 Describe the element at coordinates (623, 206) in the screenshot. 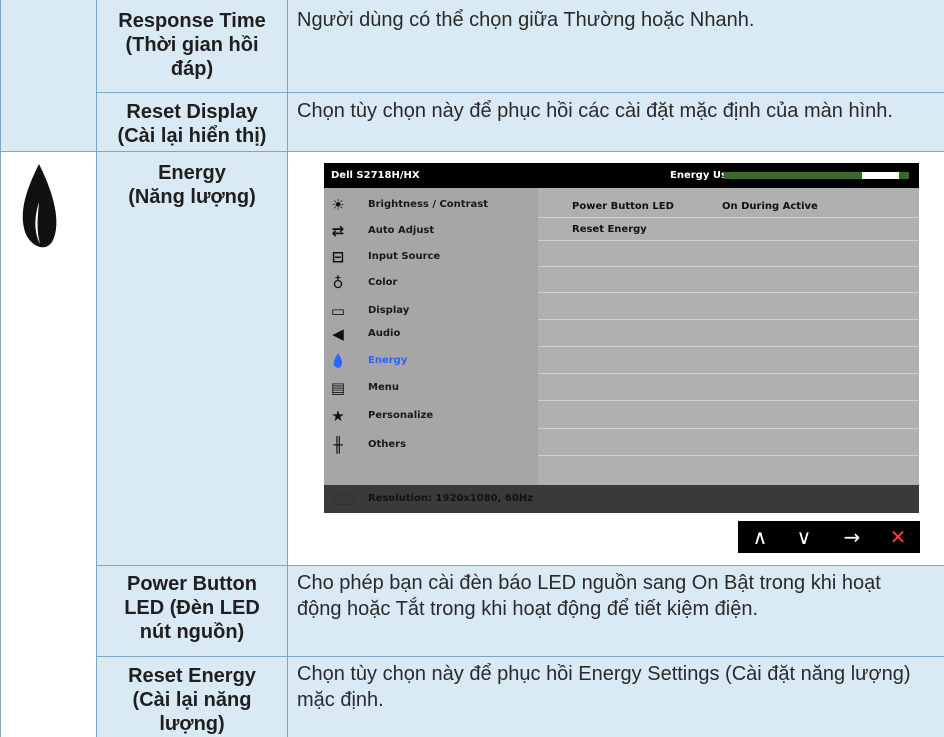

I see `submenu-key: Power Button LED` at that location.